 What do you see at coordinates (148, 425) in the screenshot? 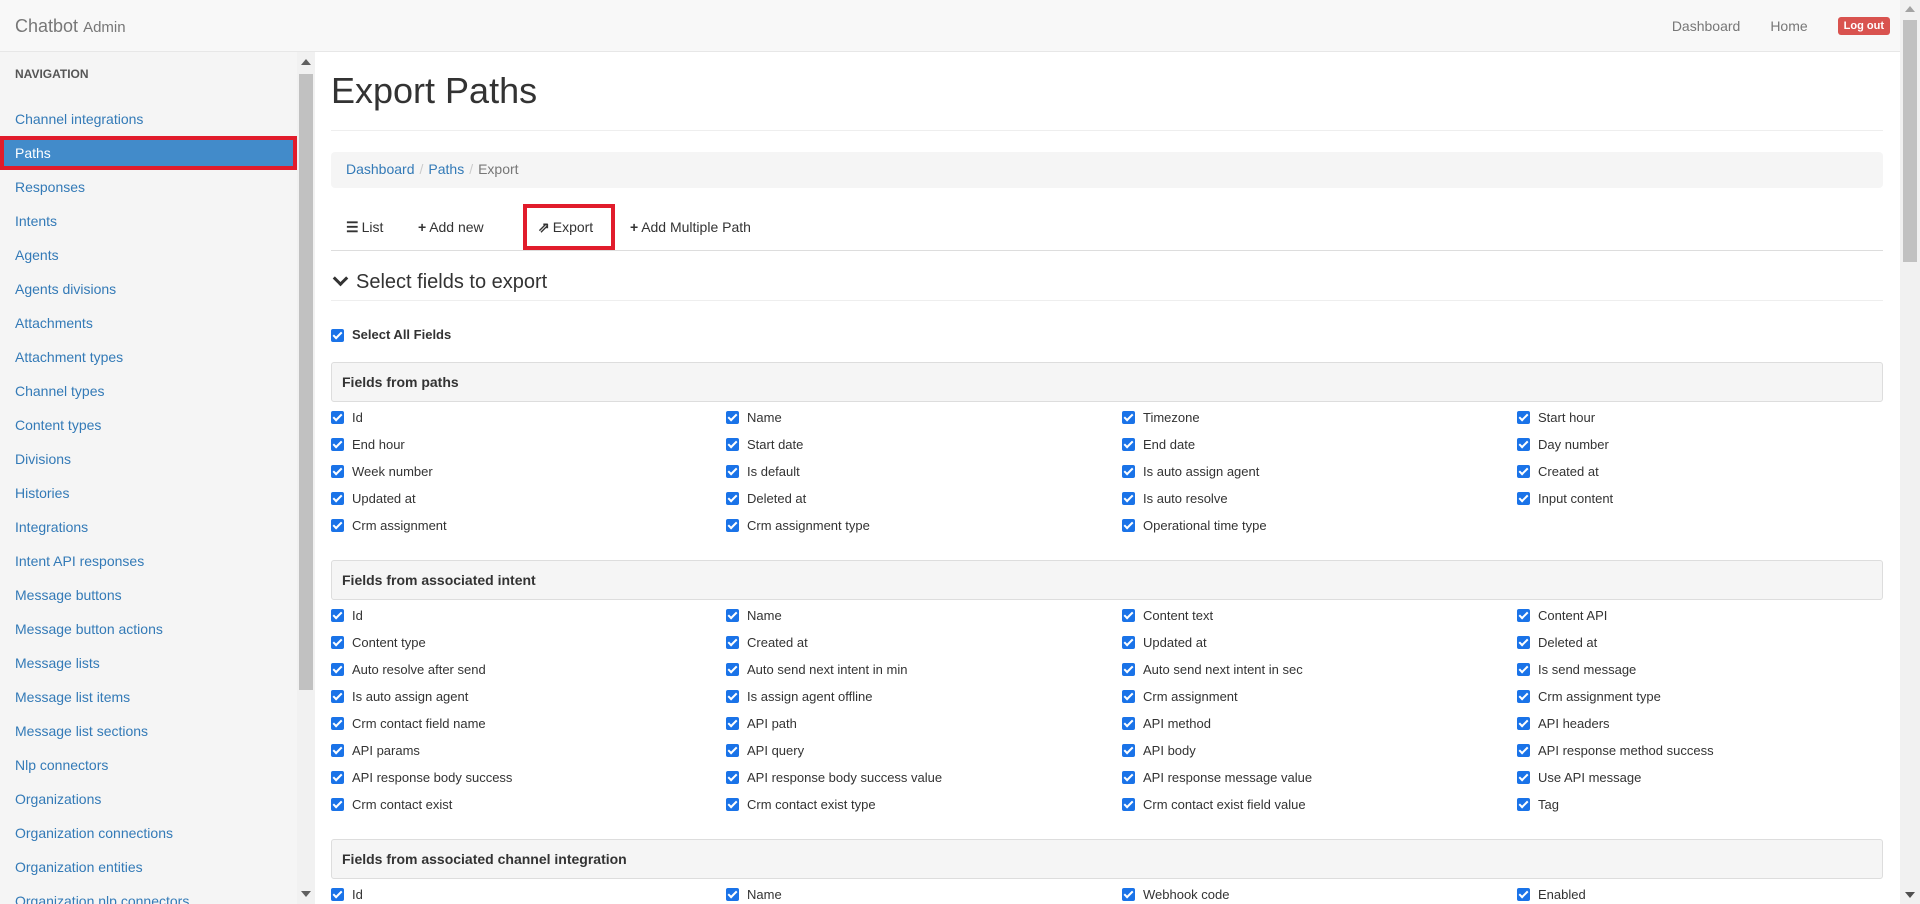
I see `sidebar-item-content-types: Content types` at bounding box center [148, 425].